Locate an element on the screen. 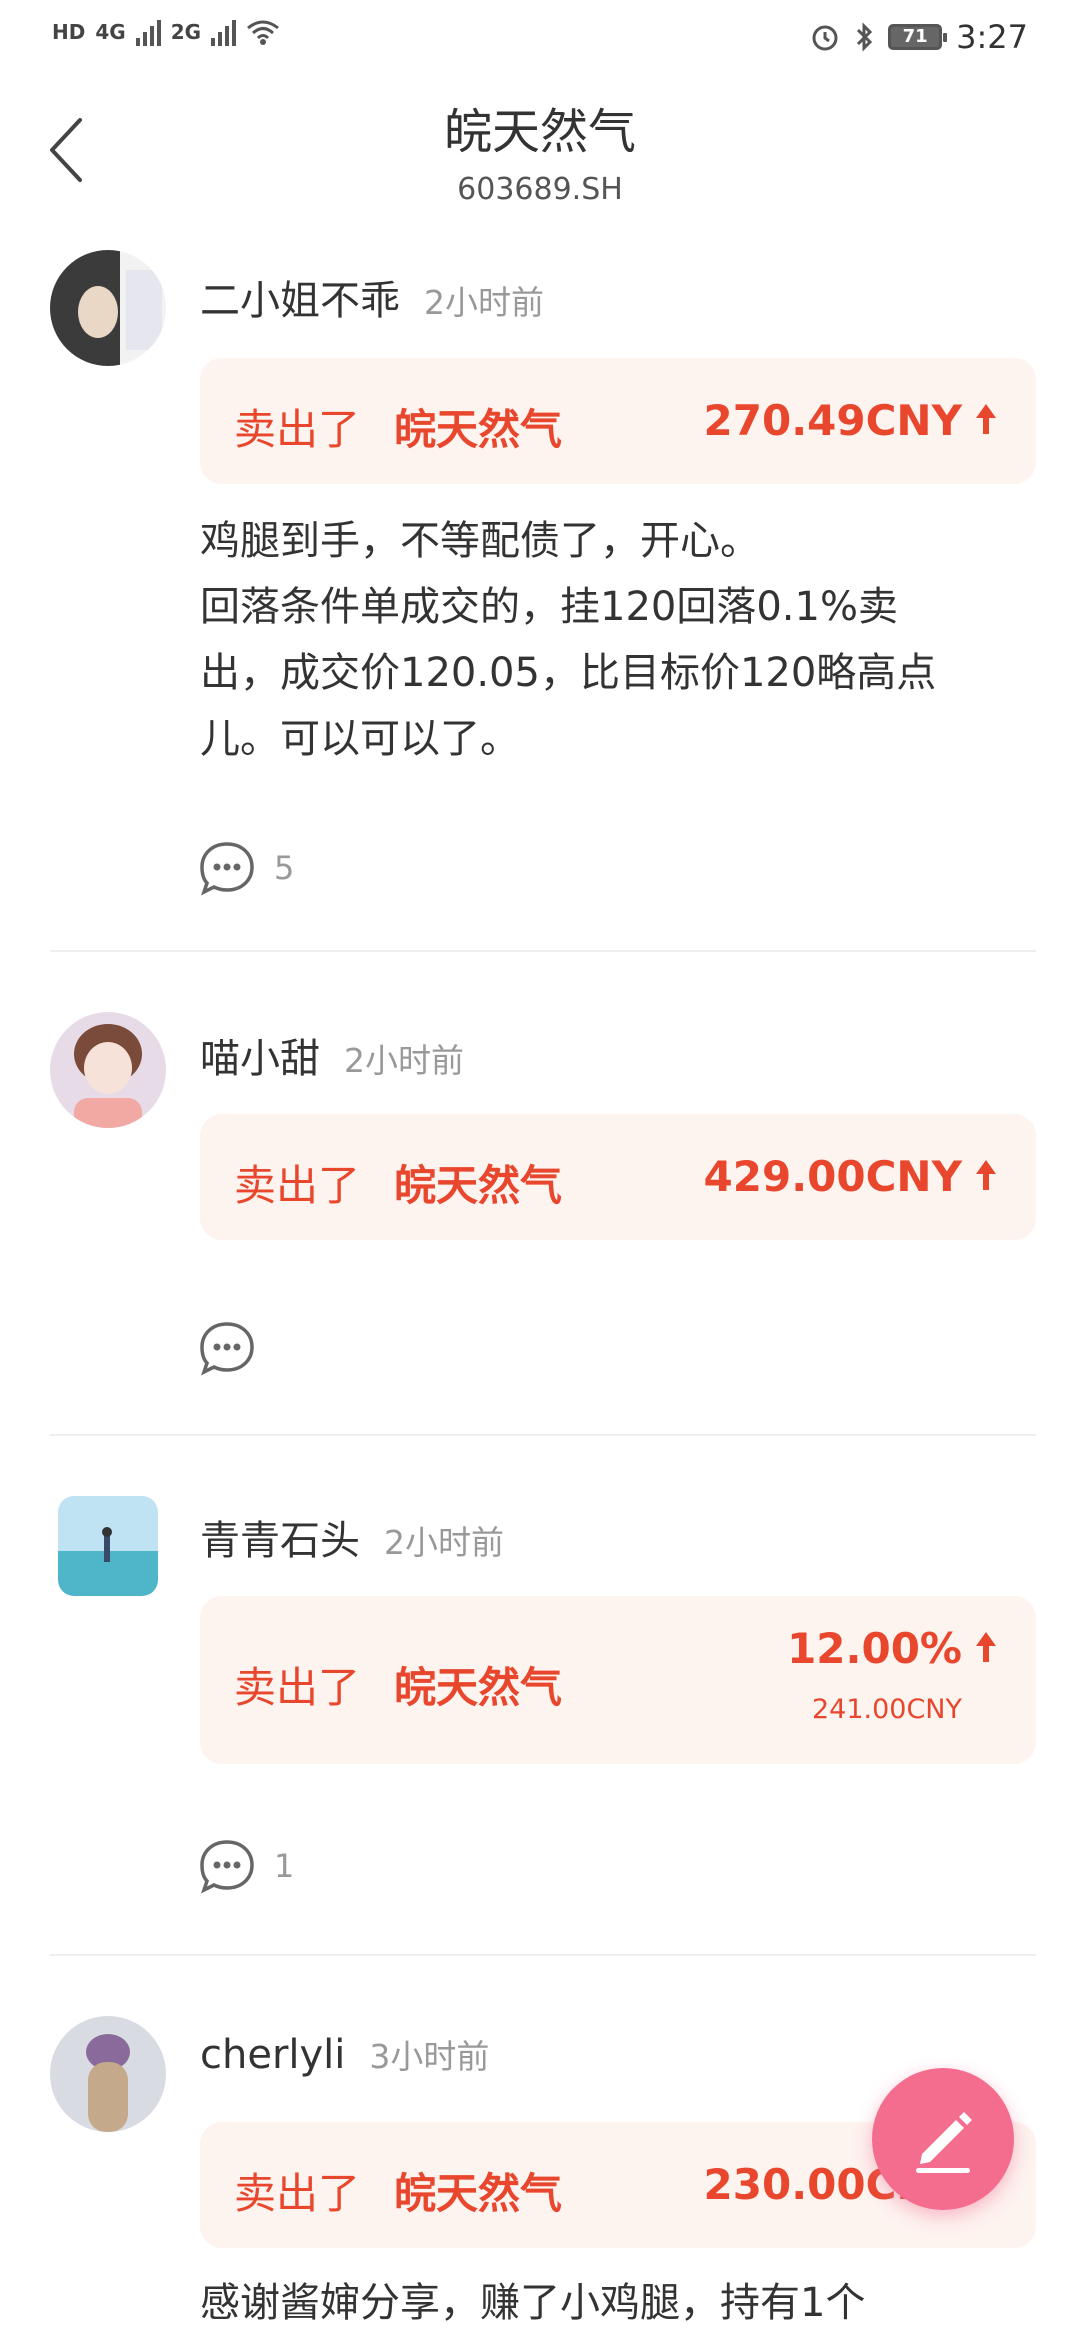  post-author: 青青石头 2小时前 is located at coordinates (352, 1537).